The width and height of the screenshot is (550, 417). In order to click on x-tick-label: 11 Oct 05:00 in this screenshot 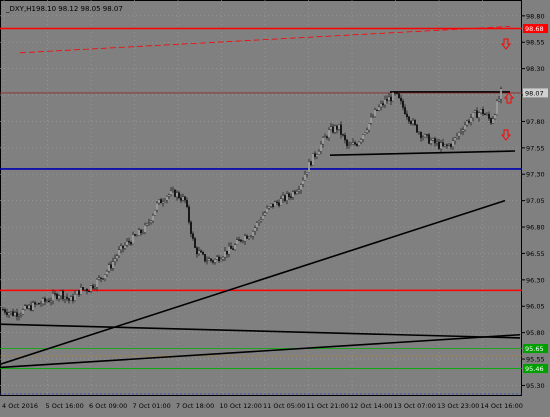, I will do `click(284, 406)`.